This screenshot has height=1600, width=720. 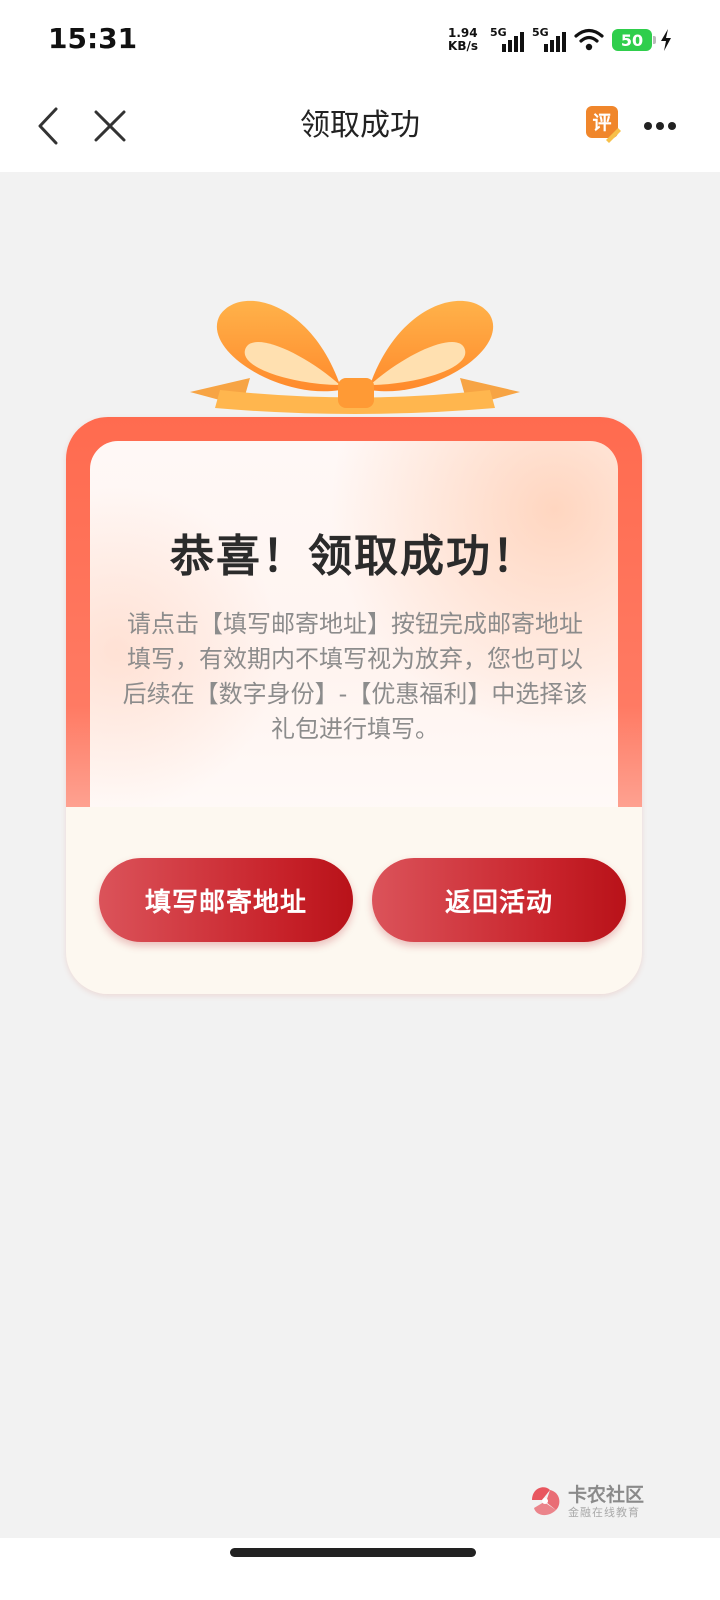 What do you see at coordinates (666, 40) in the screenshot?
I see `charging-icon` at bounding box center [666, 40].